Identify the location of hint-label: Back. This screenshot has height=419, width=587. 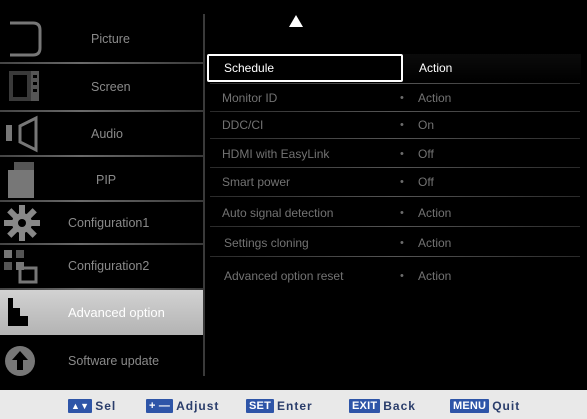
(399, 406).